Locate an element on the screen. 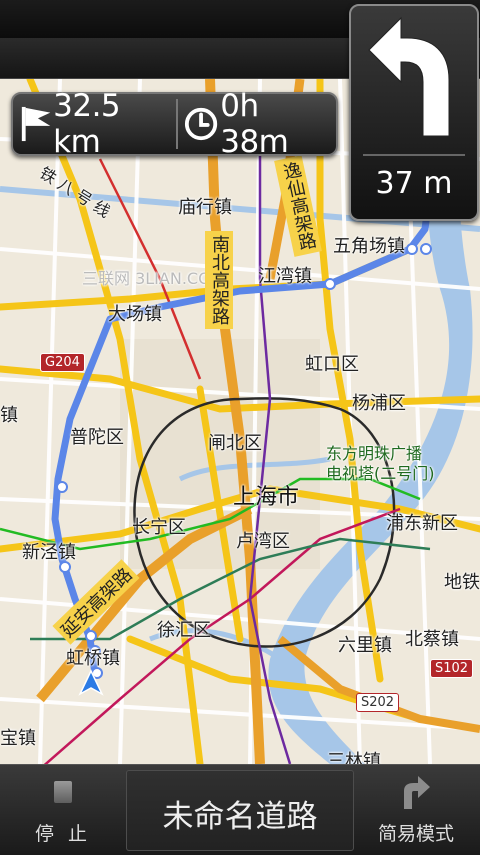 The image size is (480, 855). map-label-hongqiao: 虹桥镇 is located at coordinates (93, 658).